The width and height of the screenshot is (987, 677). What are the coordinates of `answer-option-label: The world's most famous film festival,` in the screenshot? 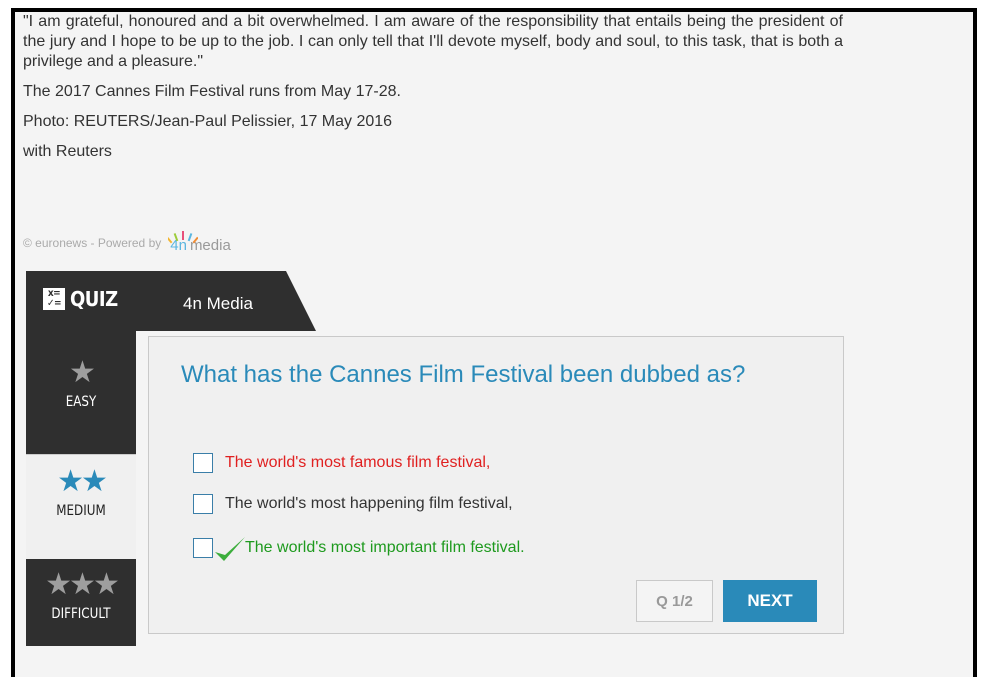 It's located at (358, 462).